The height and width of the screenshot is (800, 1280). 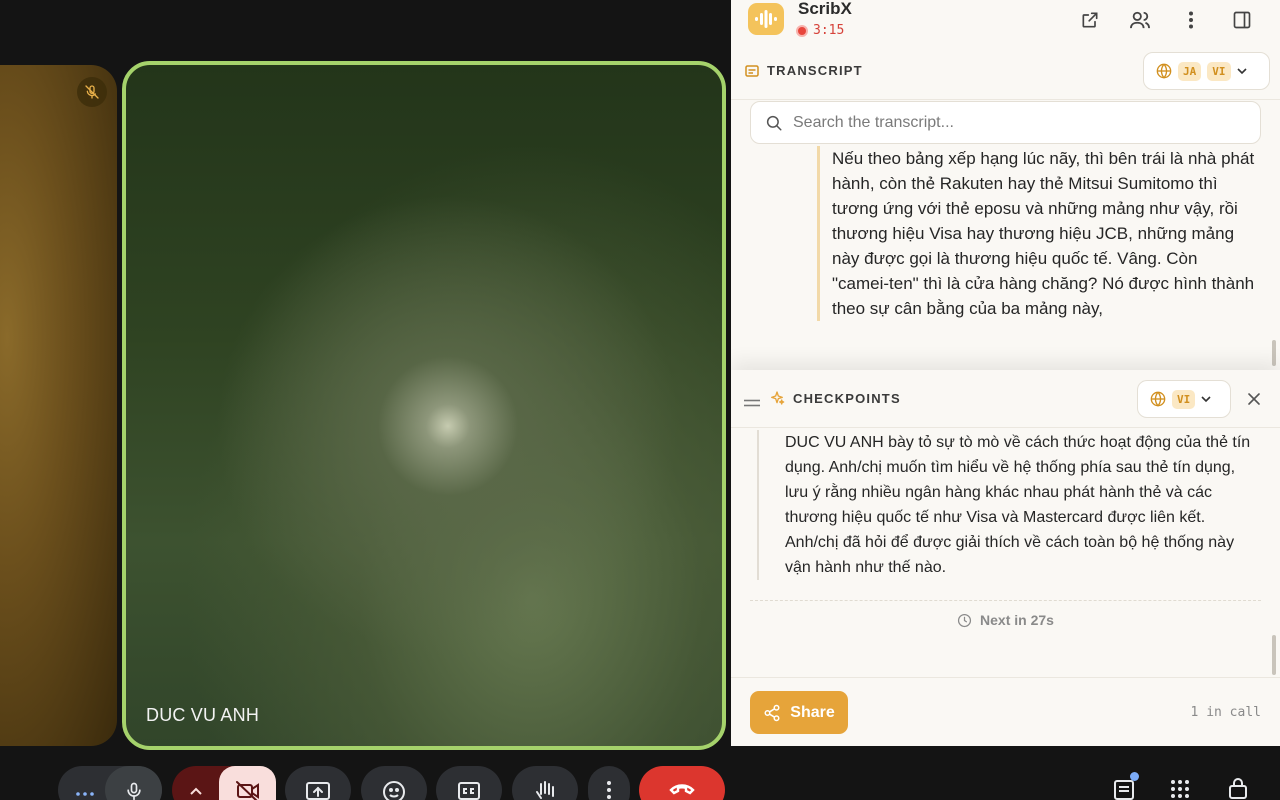 I want to click on checkpoints-language-select: VI, so click(x=1184, y=399).